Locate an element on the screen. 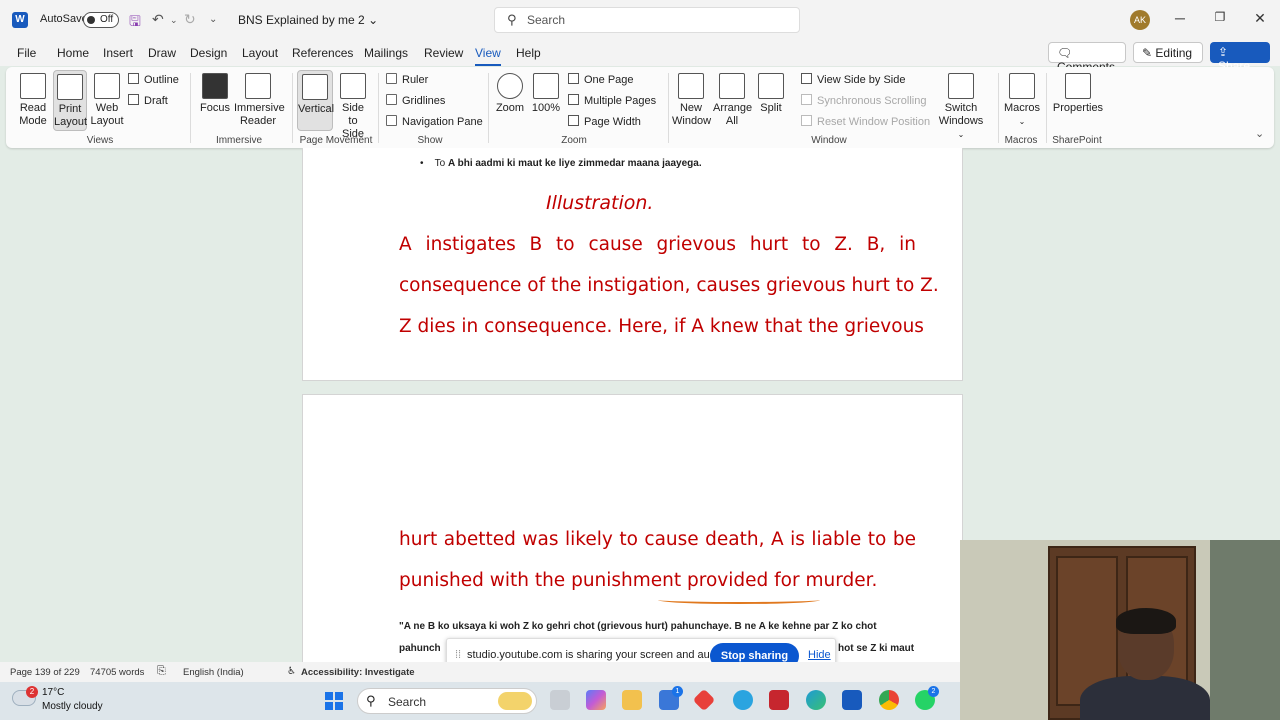 The image size is (1280, 720). immersive-reader-icon is located at coordinates (258, 86).